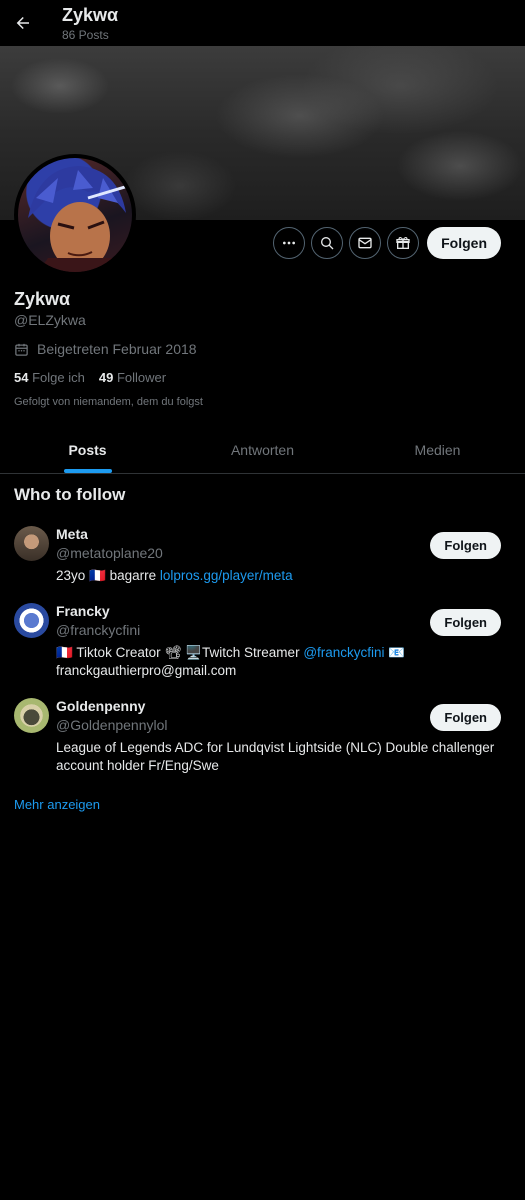  What do you see at coordinates (83, 611) in the screenshot?
I see `suggestion-name: Francky` at bounding box center [83, 611].